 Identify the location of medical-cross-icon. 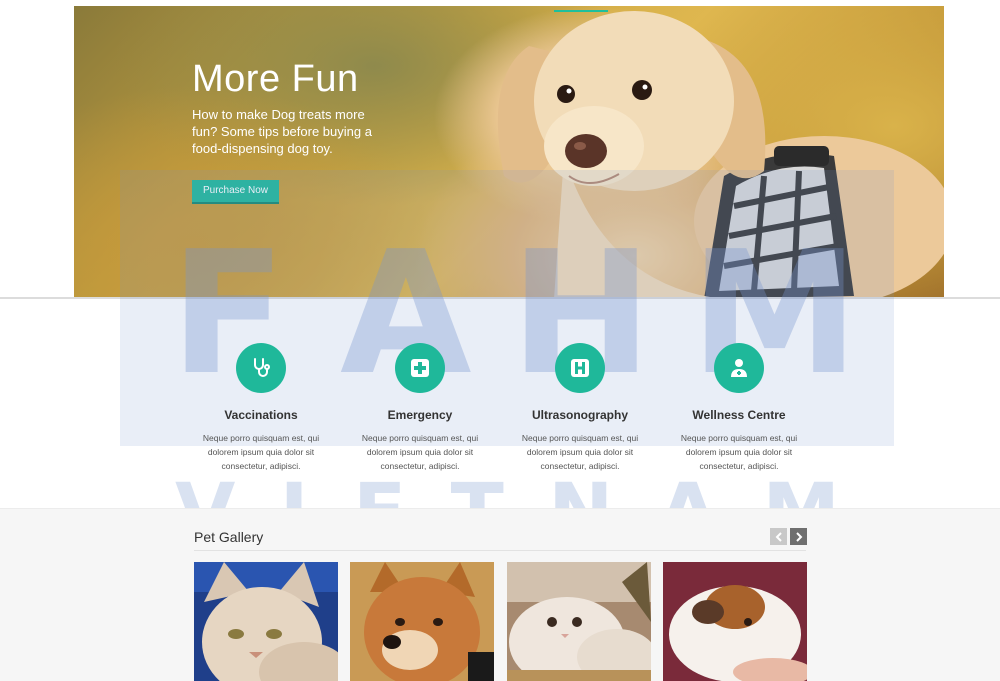
(420, 368).